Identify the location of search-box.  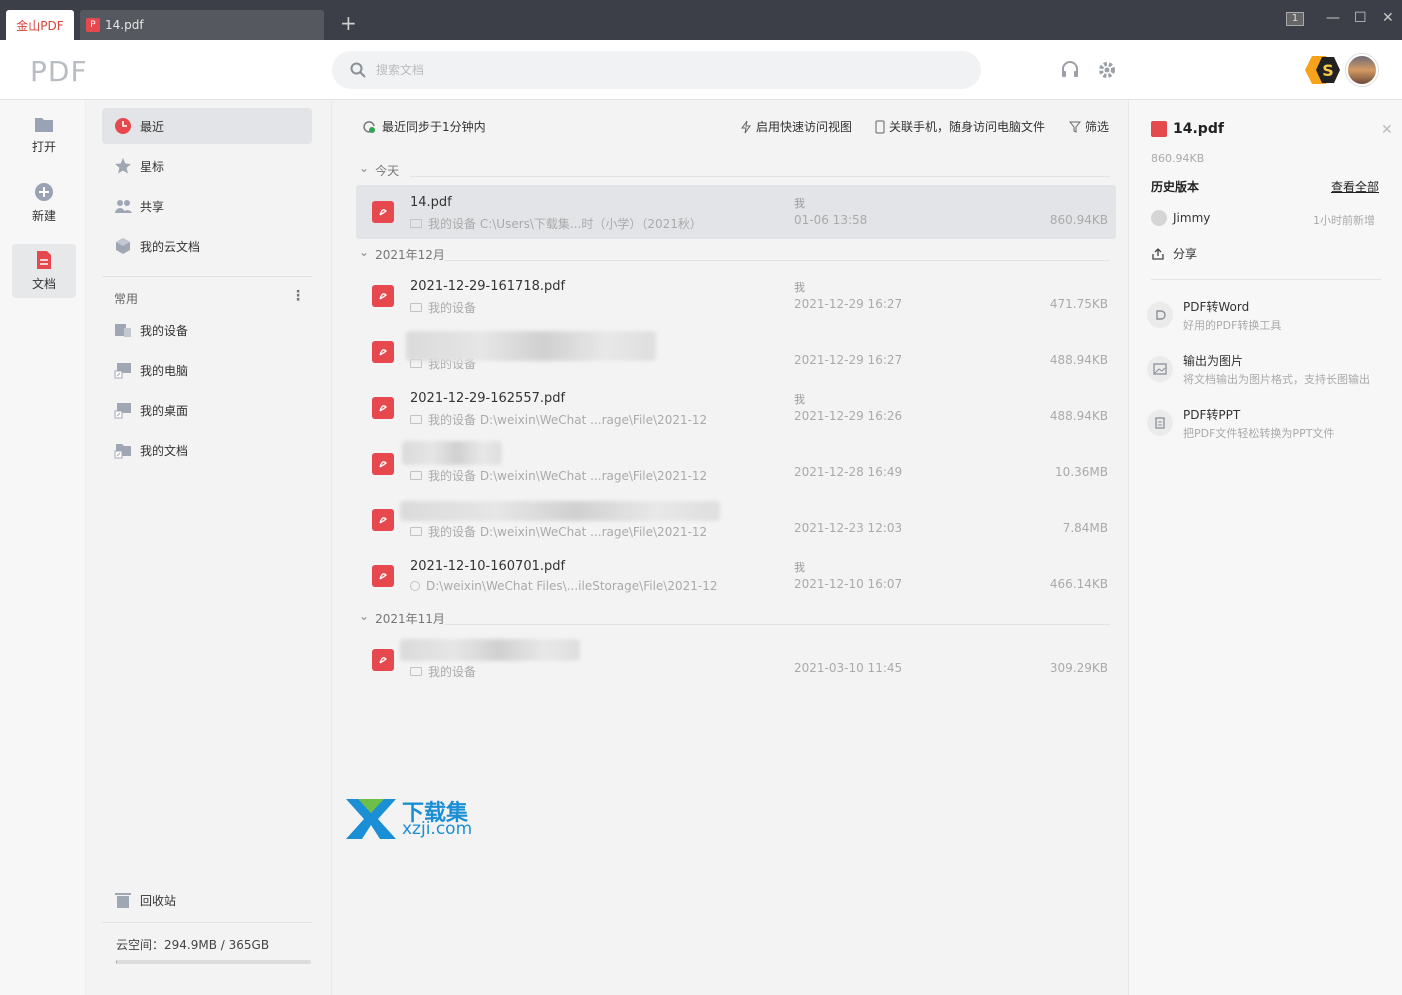
(656, 70).